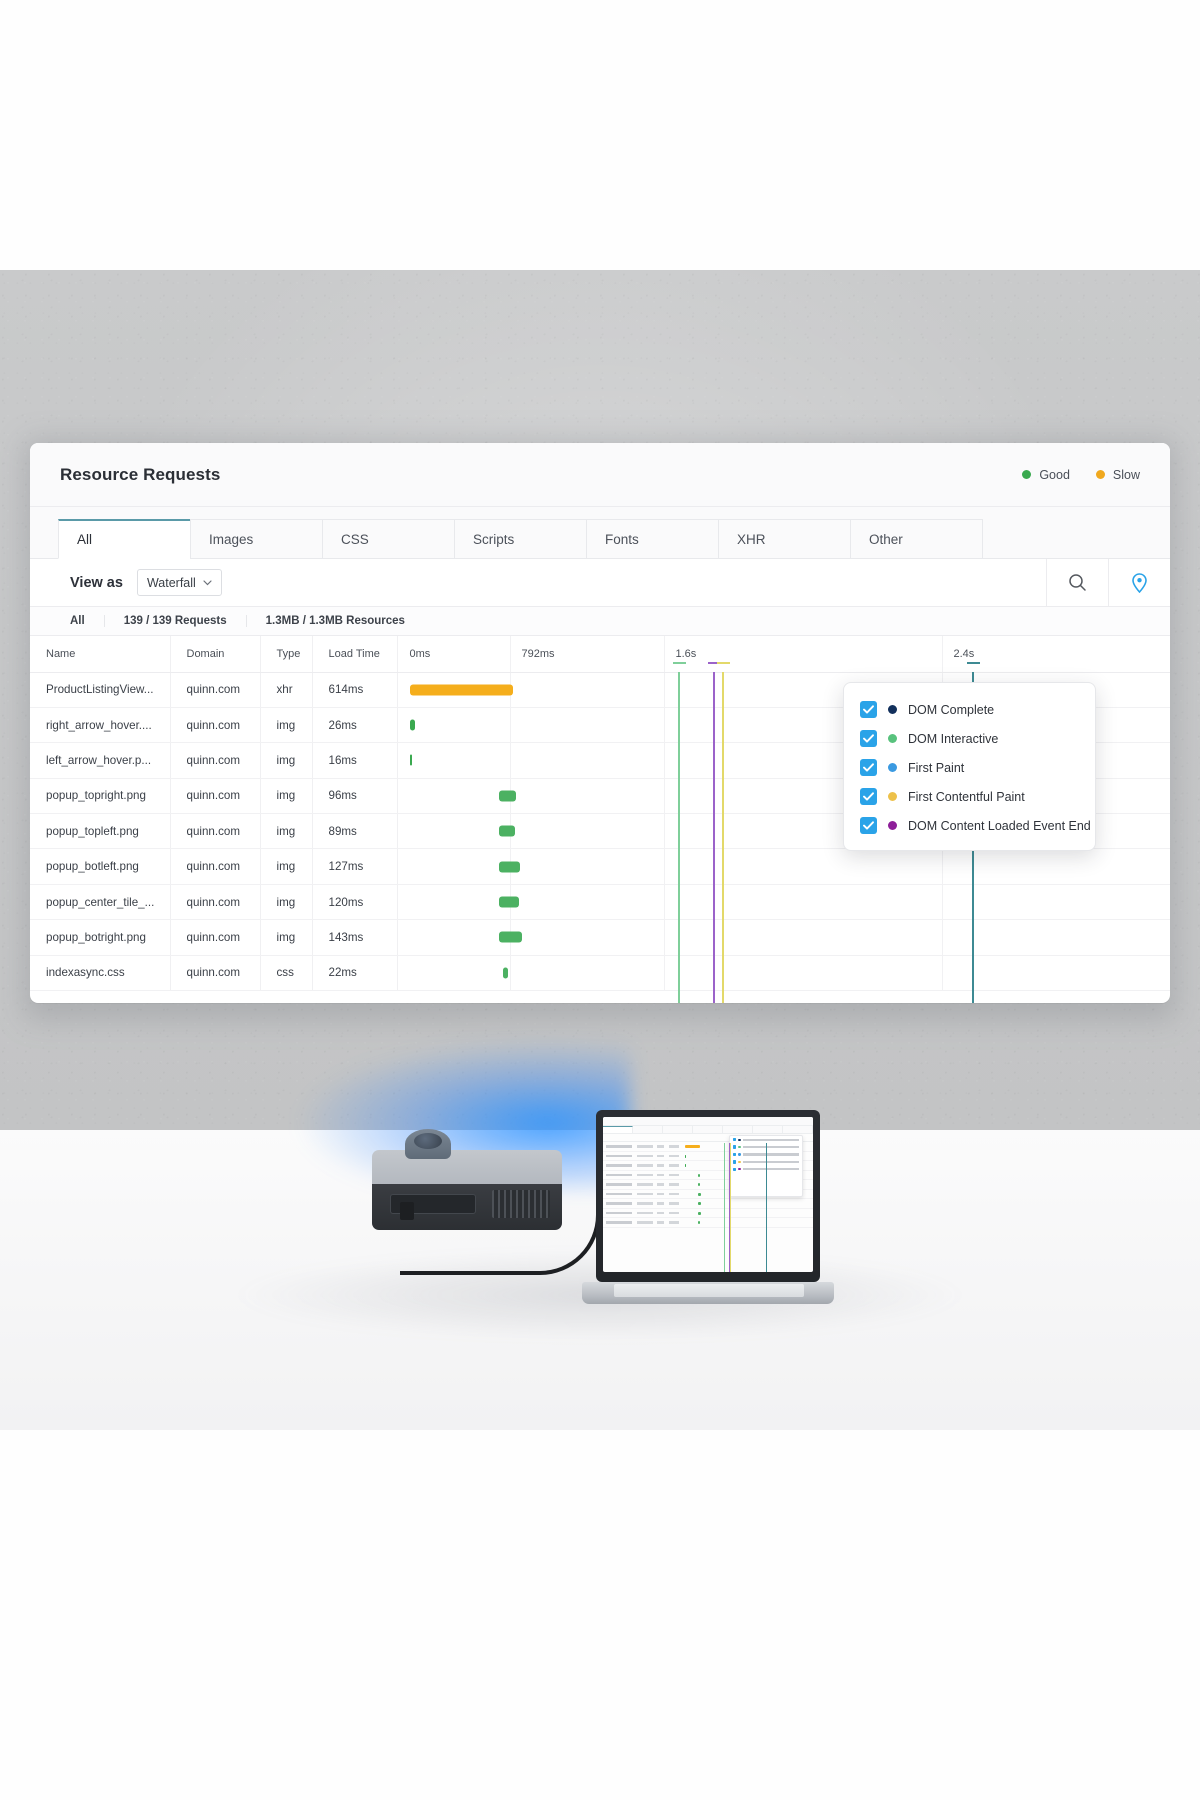 This screenshot has width=1200, height=1800. Describe the element at coordinates (686, 654) in the screenshot. I see `axis-tick-label: 1.6s` at that location.